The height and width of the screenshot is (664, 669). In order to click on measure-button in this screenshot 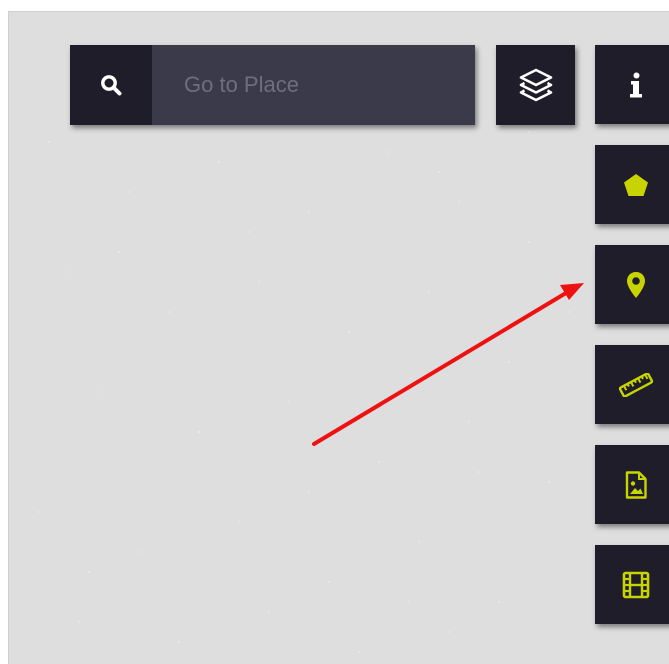, I will do `click(632, 384)`.